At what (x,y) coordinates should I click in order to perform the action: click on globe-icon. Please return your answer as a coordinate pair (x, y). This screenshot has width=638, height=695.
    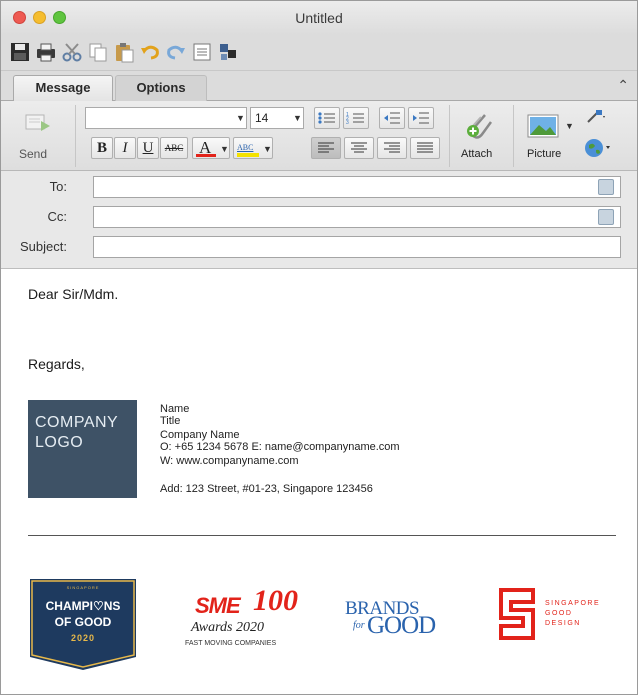
    Looking at the image, I should click on (597, 150).